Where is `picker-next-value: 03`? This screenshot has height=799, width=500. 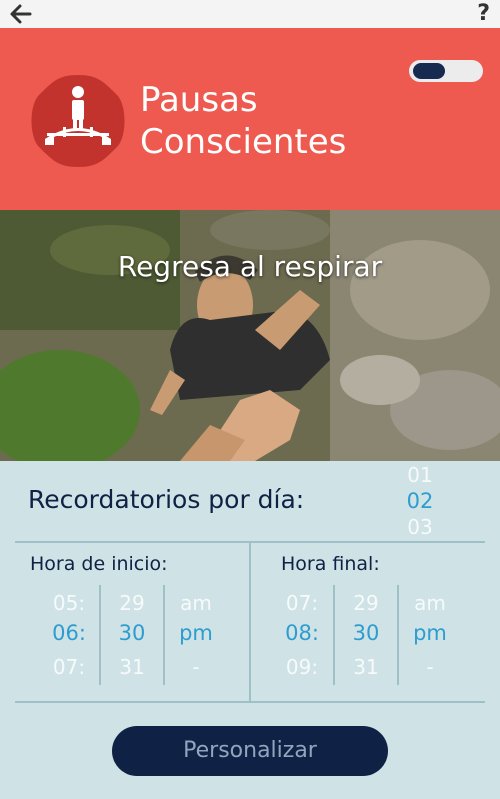 picker-next-value: 03 is located at coordinates (420, 527).